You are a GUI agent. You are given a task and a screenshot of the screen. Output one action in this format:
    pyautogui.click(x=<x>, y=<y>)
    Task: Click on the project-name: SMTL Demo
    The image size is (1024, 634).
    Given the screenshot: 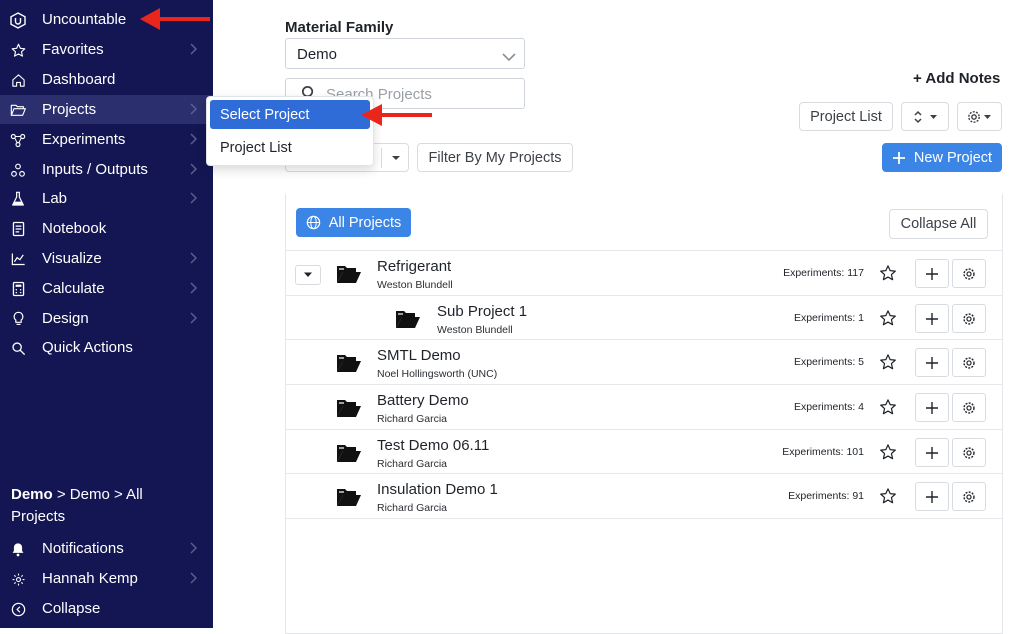 What is the action you would take?
    pyautogui.click(x=419, y=355)
    